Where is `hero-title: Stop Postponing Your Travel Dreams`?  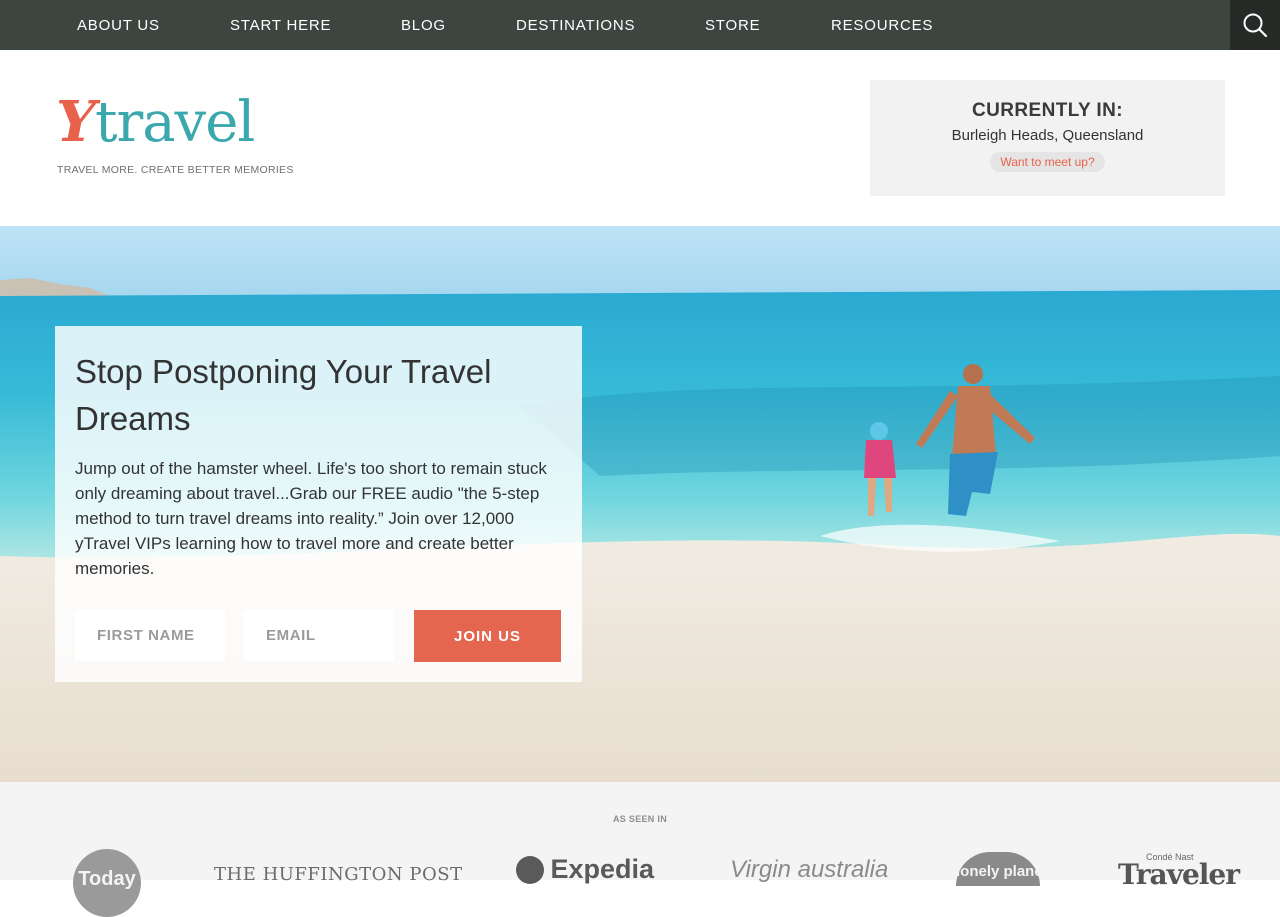 hero-title: Stop Postponing Your Travel Dreams is located at coordinates (283, 395).